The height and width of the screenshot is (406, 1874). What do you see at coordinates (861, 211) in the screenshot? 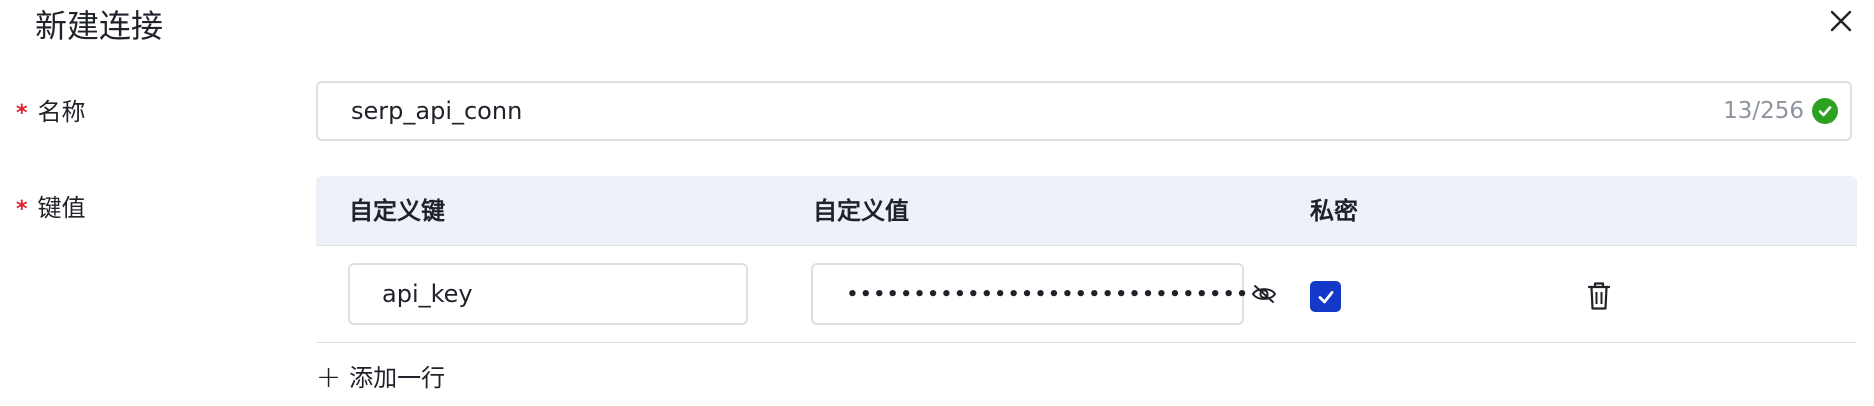
I see `header-value: 自定义值` at bounding box center [861, 211].